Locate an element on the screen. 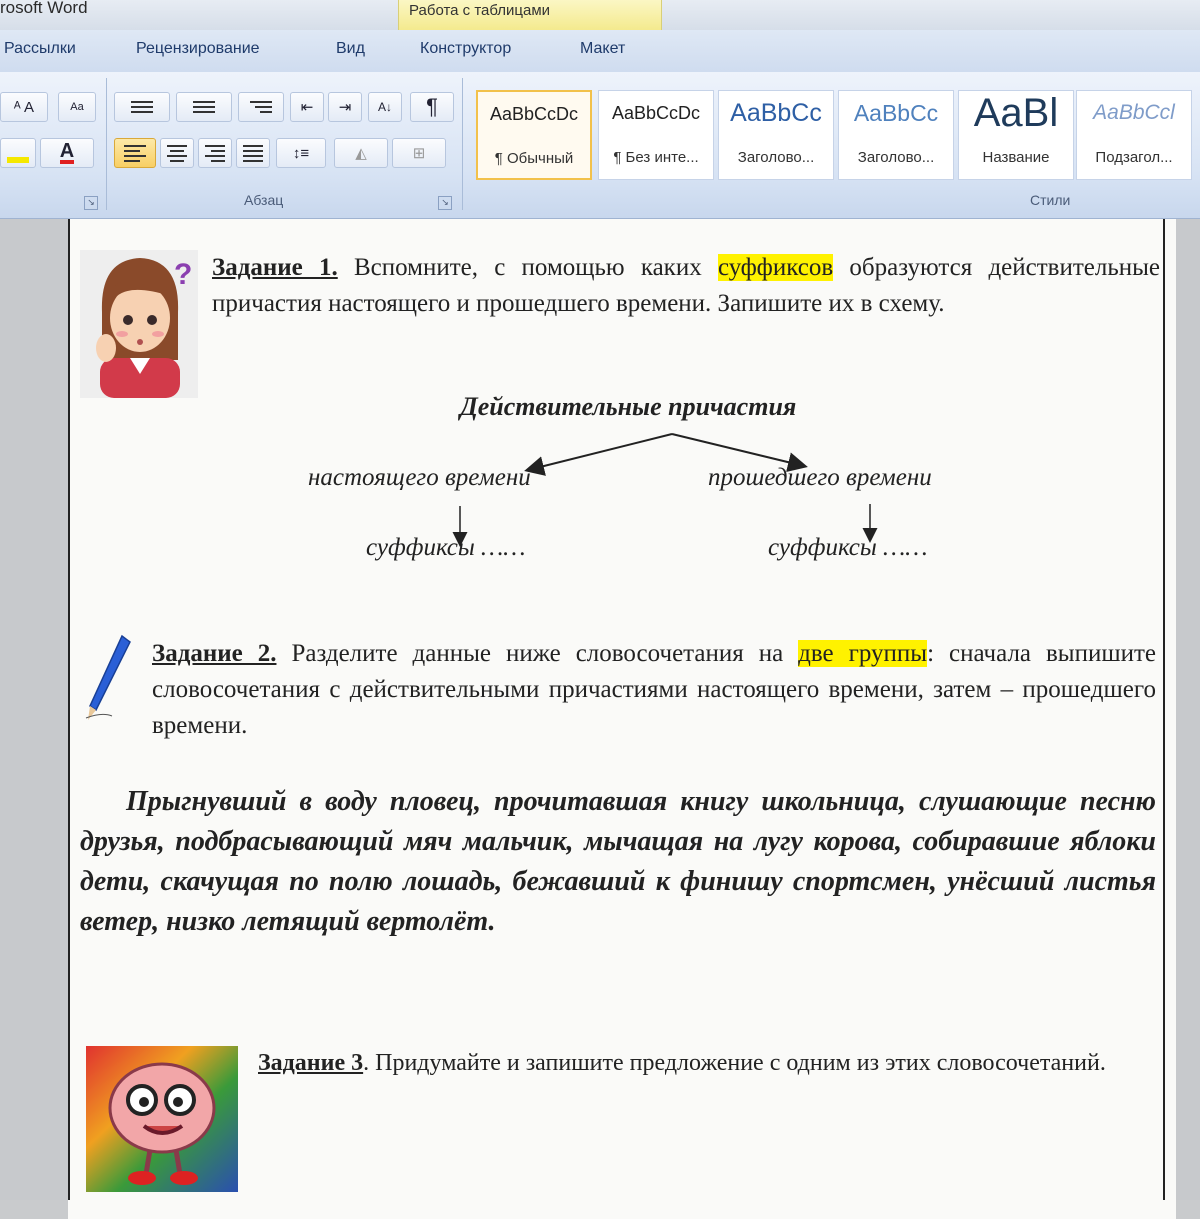  borders-icon: ⊞ is located at coordinates (419, 153).